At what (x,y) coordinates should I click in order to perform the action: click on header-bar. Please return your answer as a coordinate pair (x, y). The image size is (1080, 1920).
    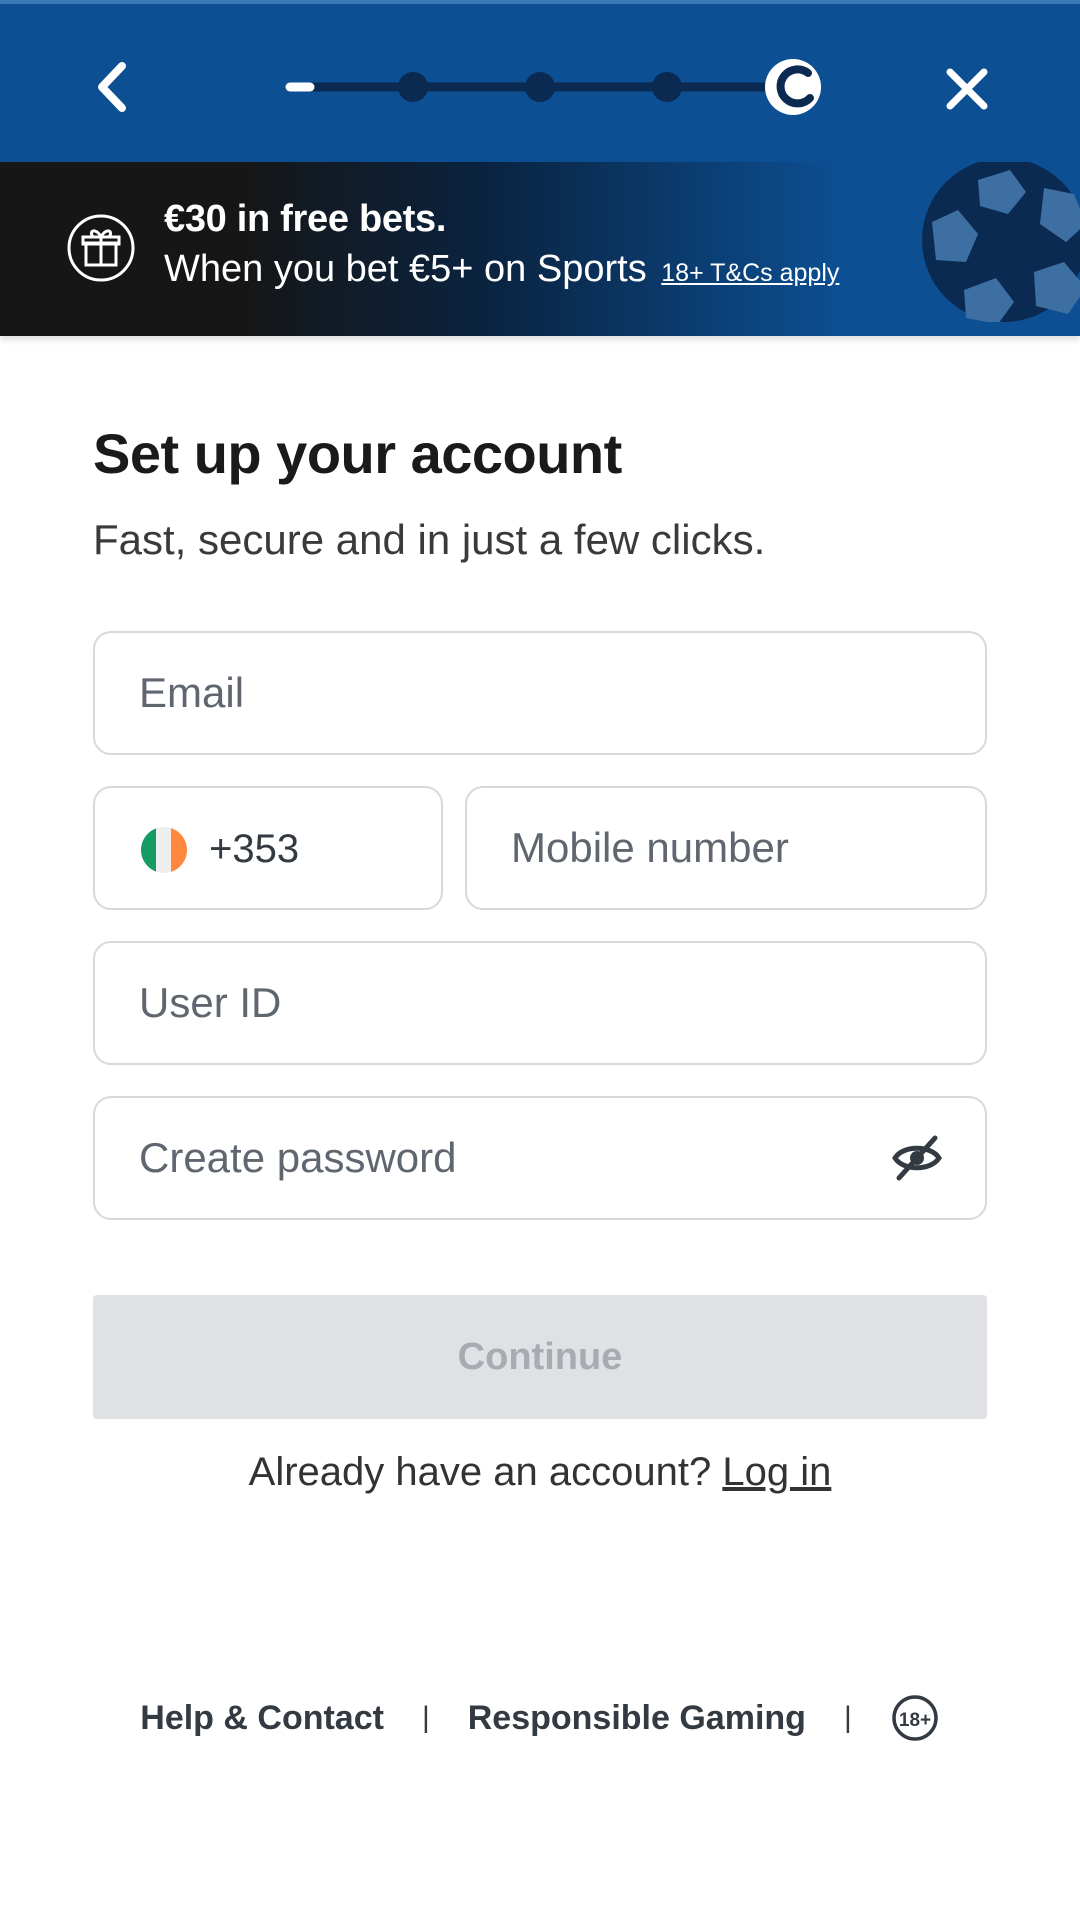
    Looking at the image, I should click on (540, 81).